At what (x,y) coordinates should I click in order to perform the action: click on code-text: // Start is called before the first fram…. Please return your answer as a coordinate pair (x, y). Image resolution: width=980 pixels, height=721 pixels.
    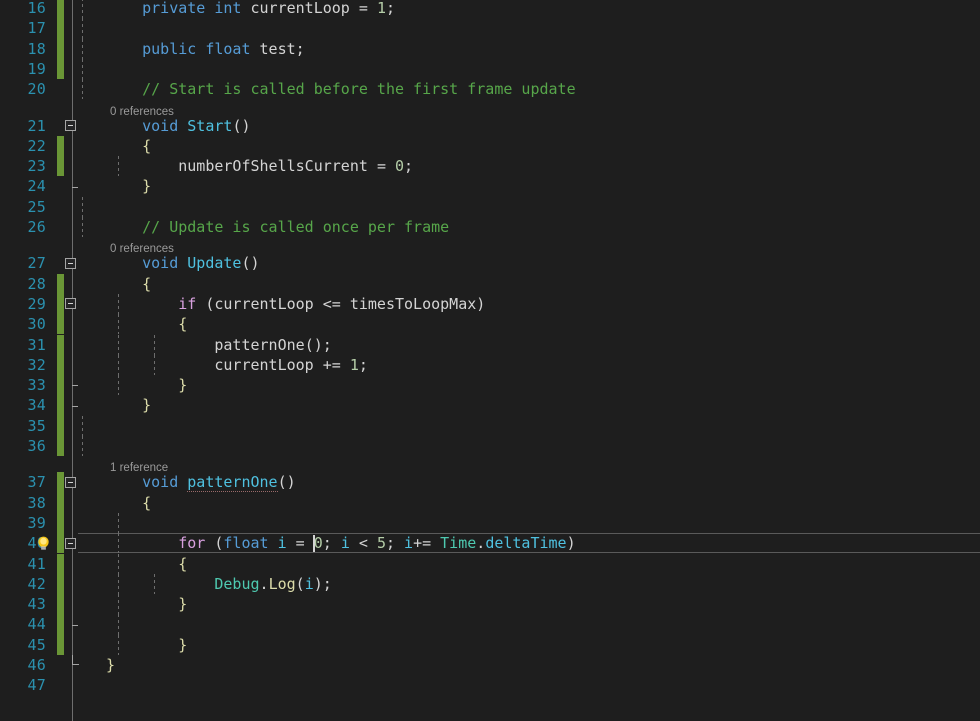
    Looking at the image, I should click on (340, 89).